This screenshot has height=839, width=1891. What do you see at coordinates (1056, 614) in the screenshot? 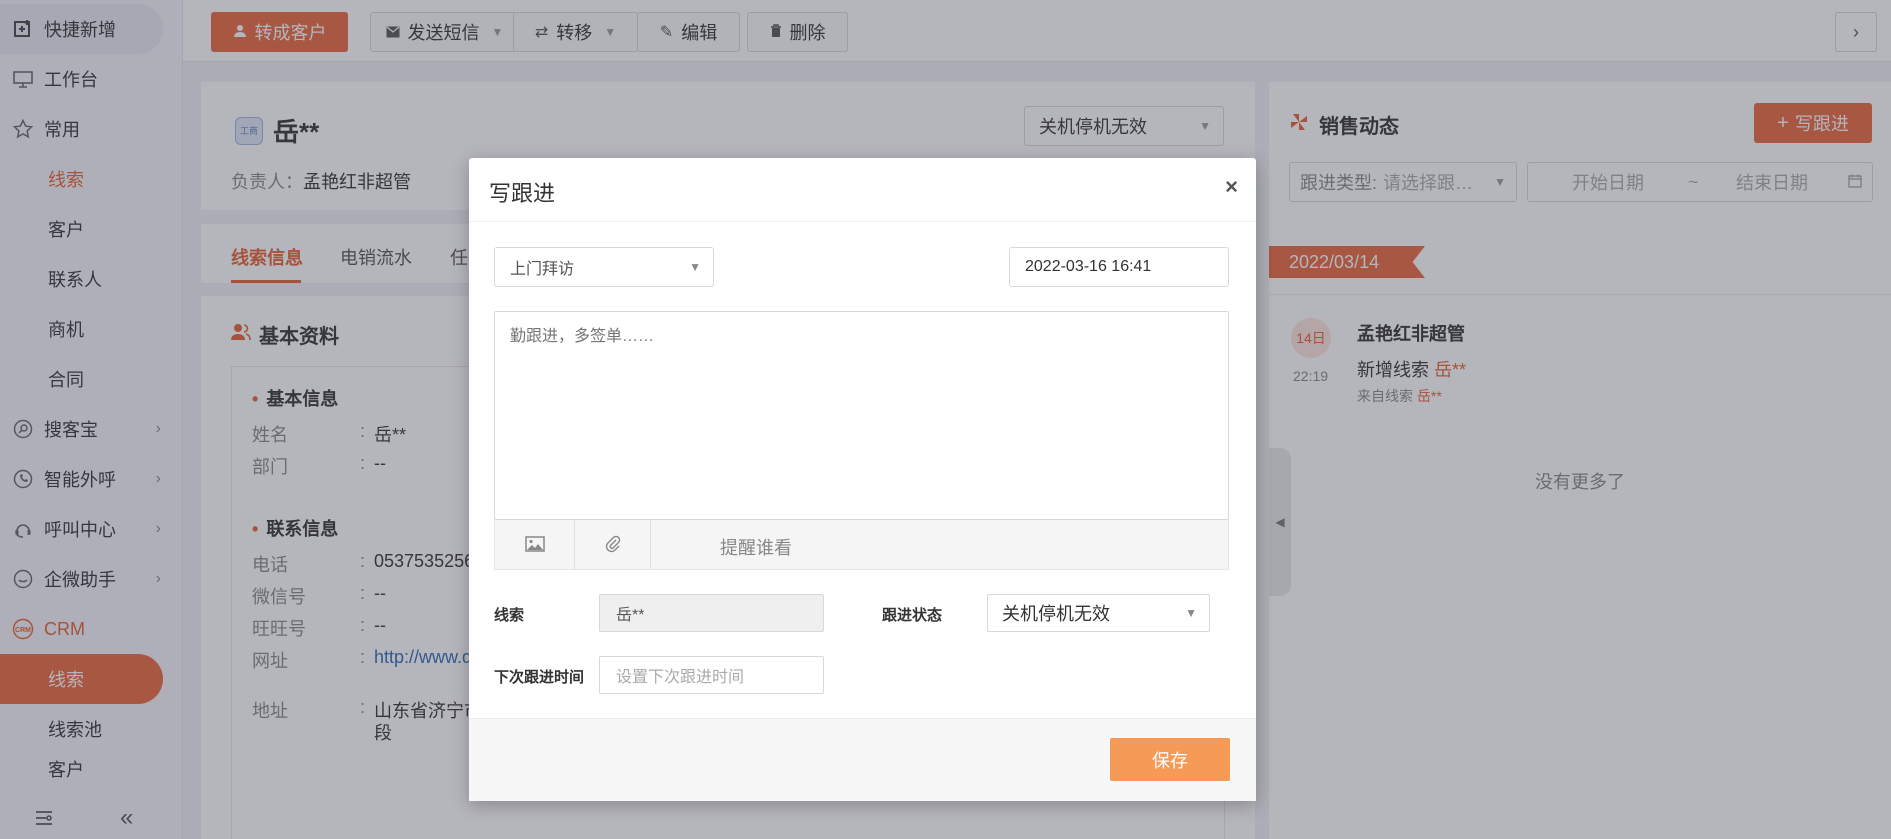
I see `followup-status-value: 关机停机无效` at bounding box center [1056, 614].